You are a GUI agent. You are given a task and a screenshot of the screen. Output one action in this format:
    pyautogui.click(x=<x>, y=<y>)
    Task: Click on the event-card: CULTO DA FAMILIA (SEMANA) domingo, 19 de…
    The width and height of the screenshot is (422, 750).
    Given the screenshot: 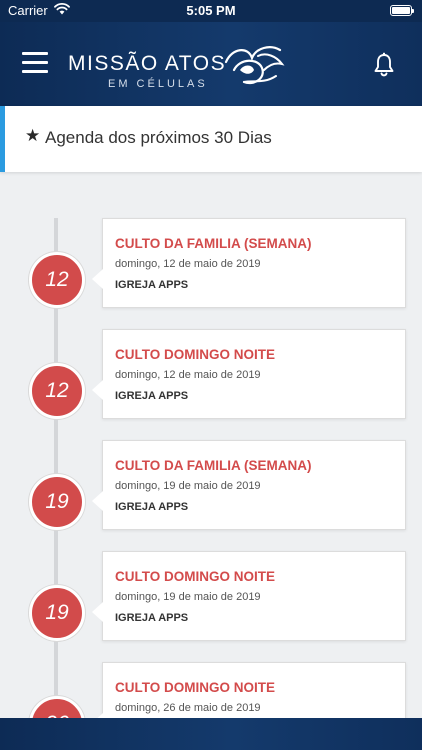 What is the action you would take?
    pyautogui.click(x=254, y=485)
    